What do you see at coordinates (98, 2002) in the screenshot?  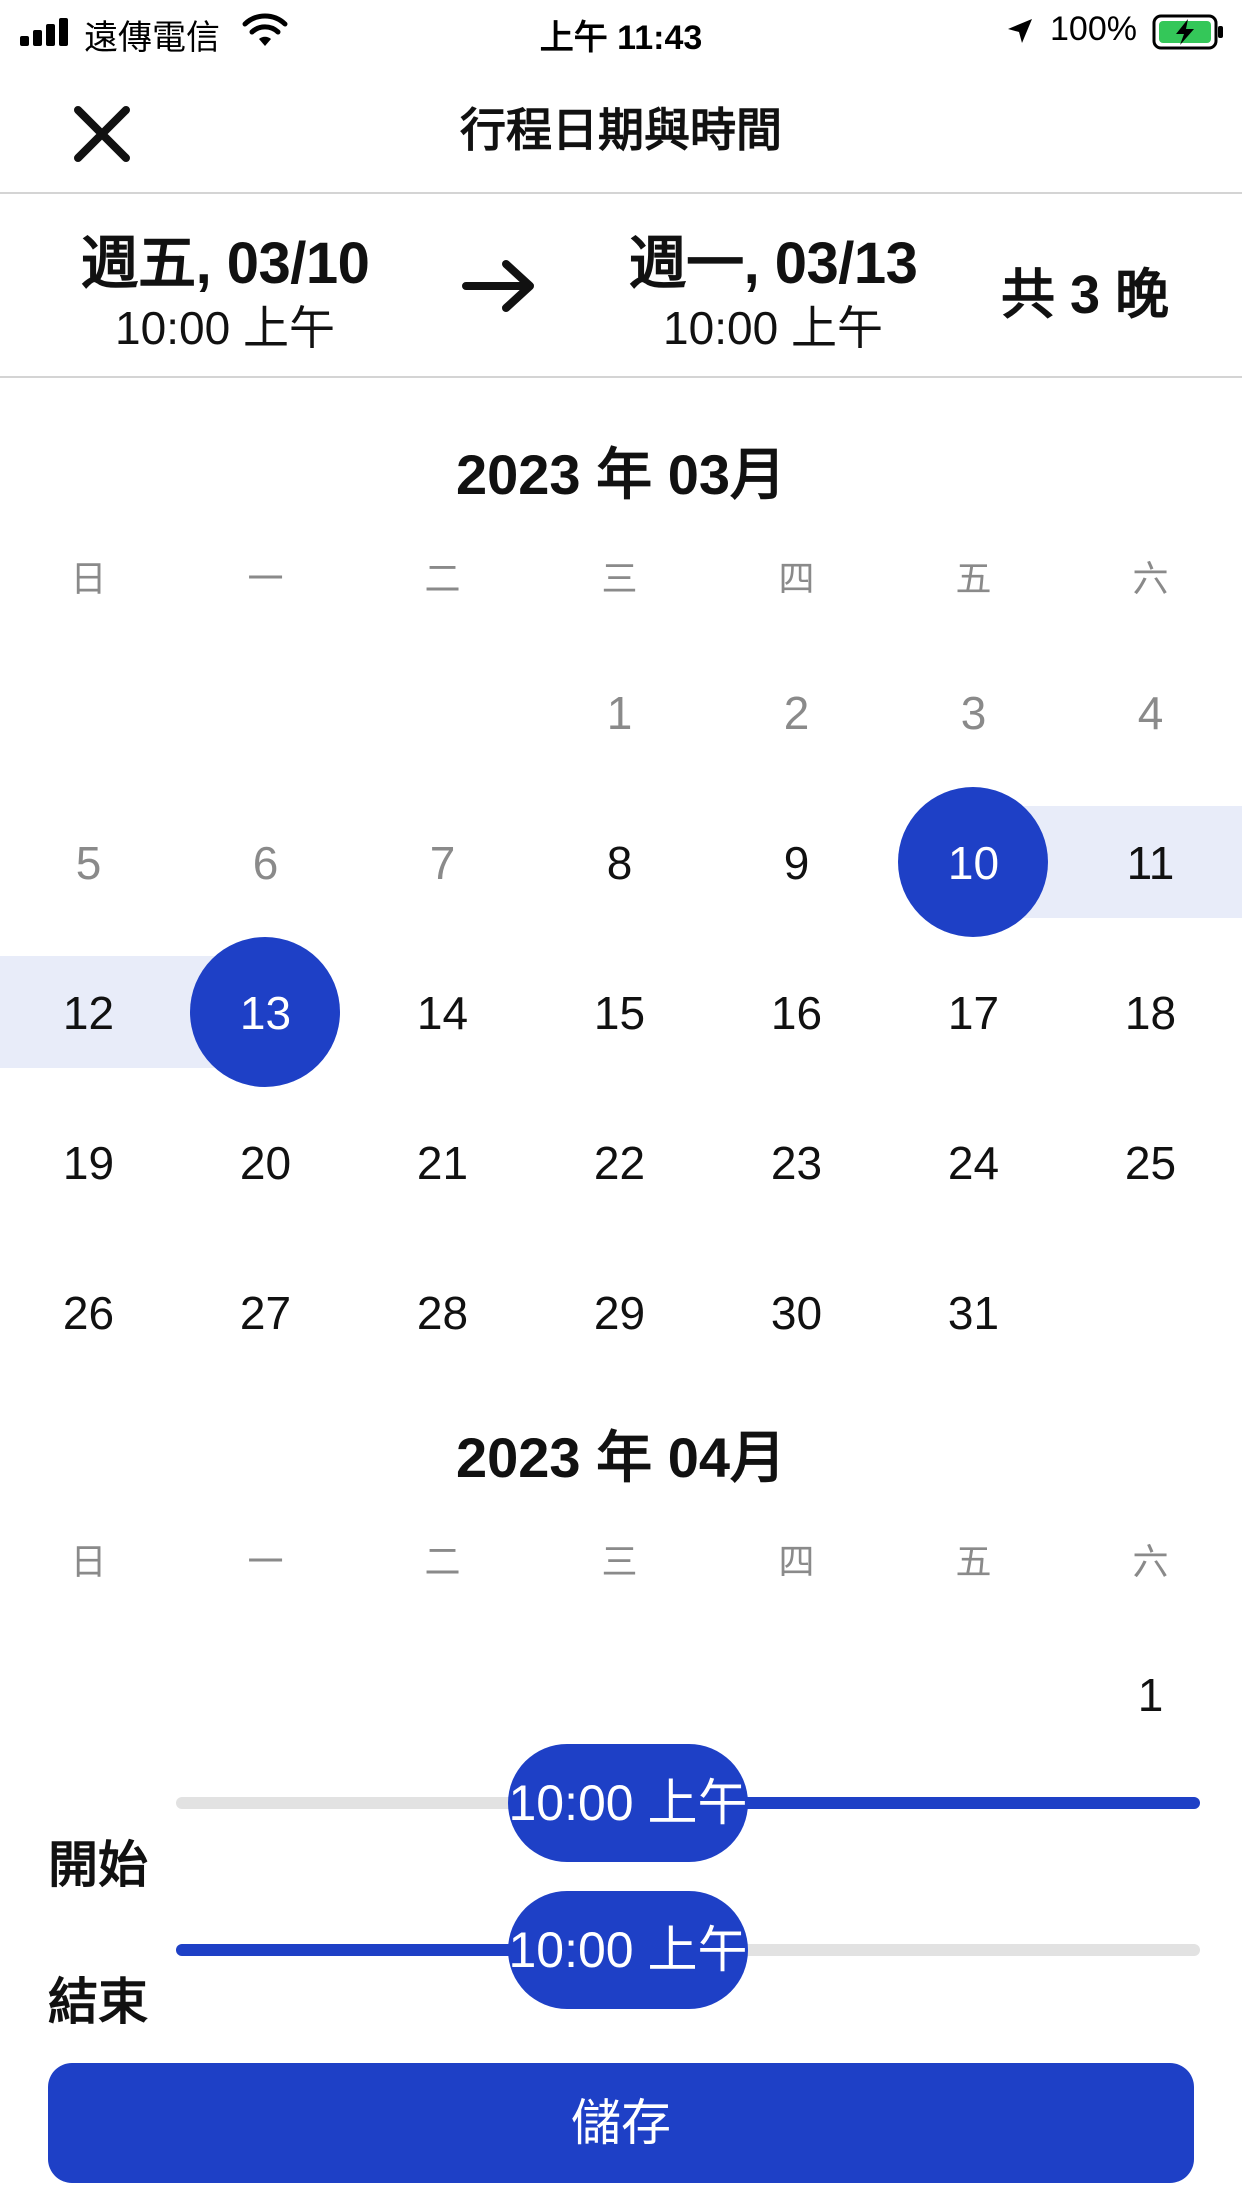 I see `end-time-label: 結束` at bounding box center [98, 2002].